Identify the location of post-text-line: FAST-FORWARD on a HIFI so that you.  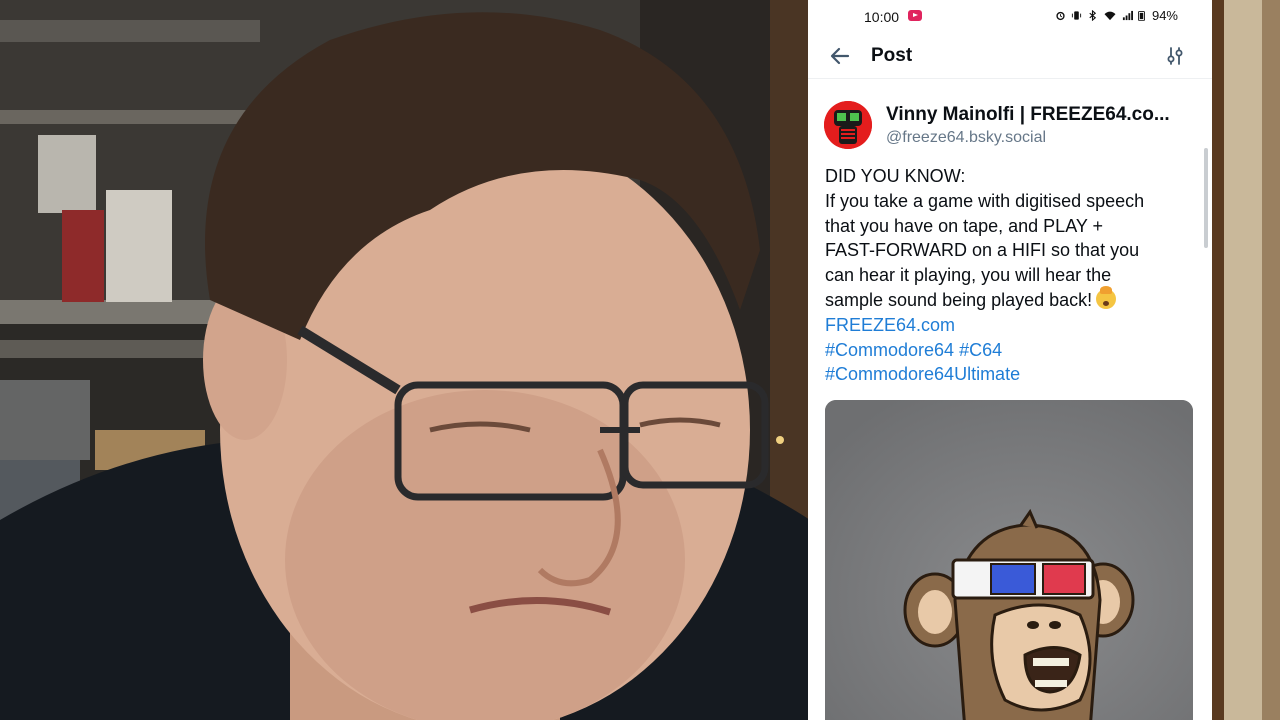
(982, 250).